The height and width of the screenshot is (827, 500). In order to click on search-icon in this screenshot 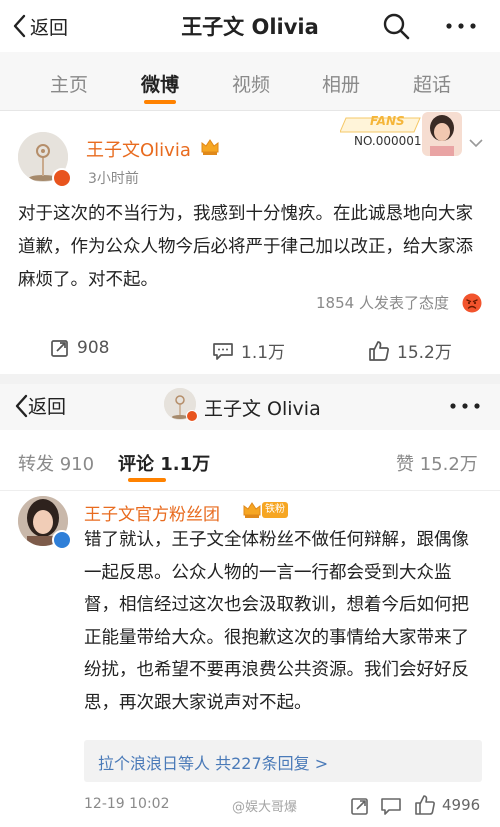, I will do `click(396, 26)`.